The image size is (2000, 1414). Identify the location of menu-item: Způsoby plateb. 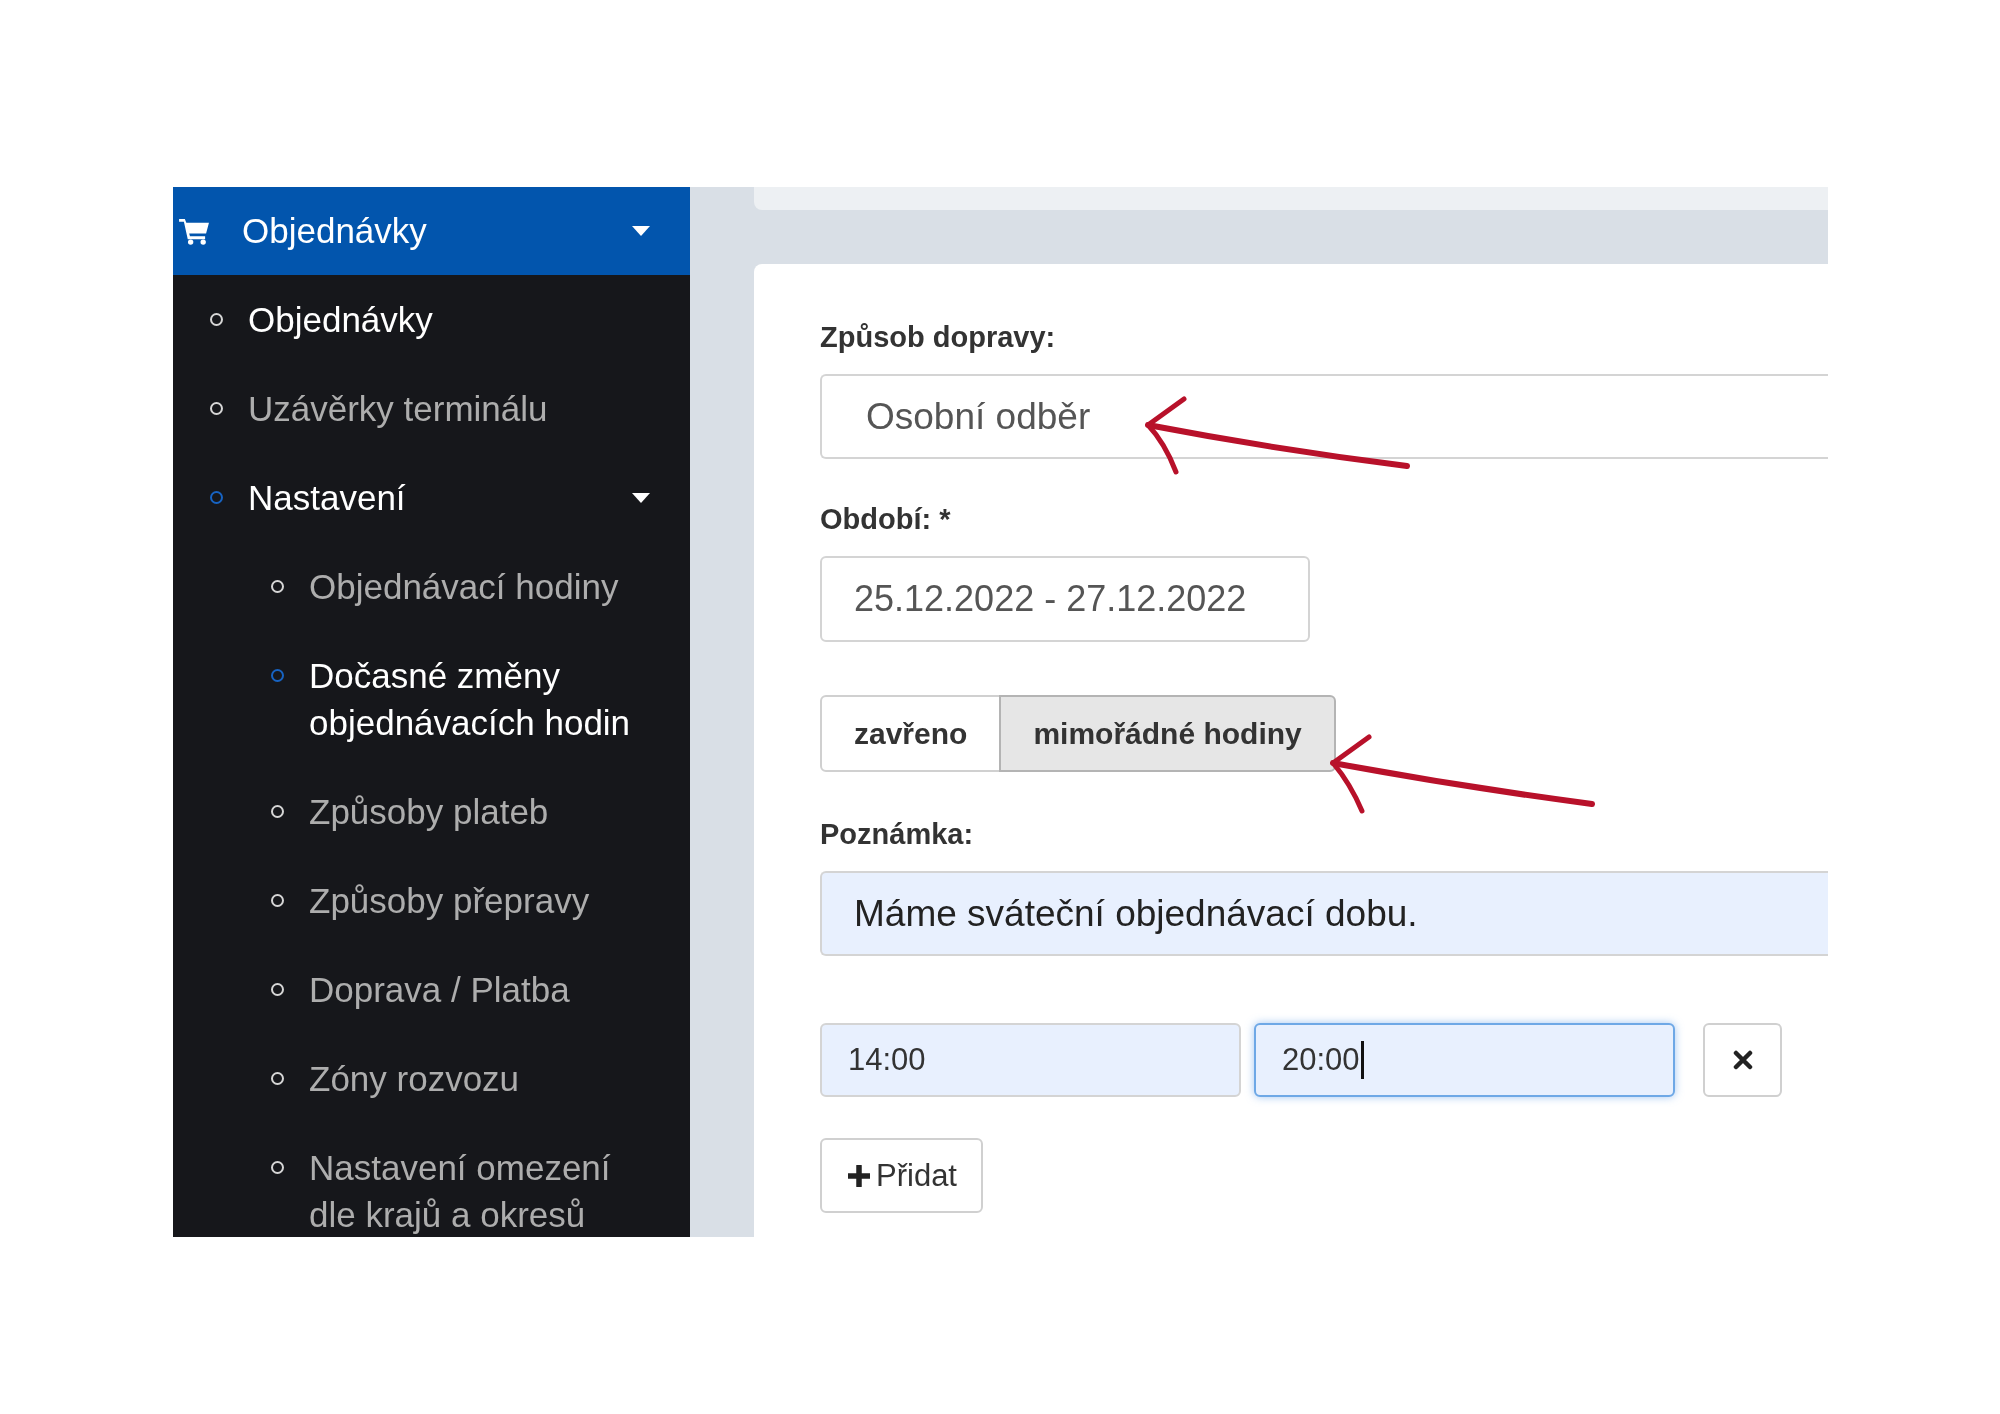
(431, 811).